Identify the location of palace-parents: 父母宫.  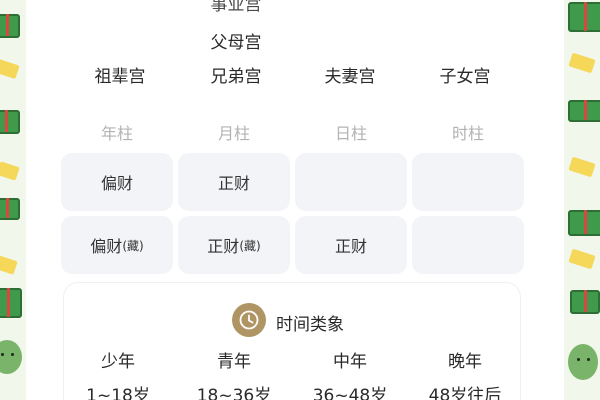
(236, 43).